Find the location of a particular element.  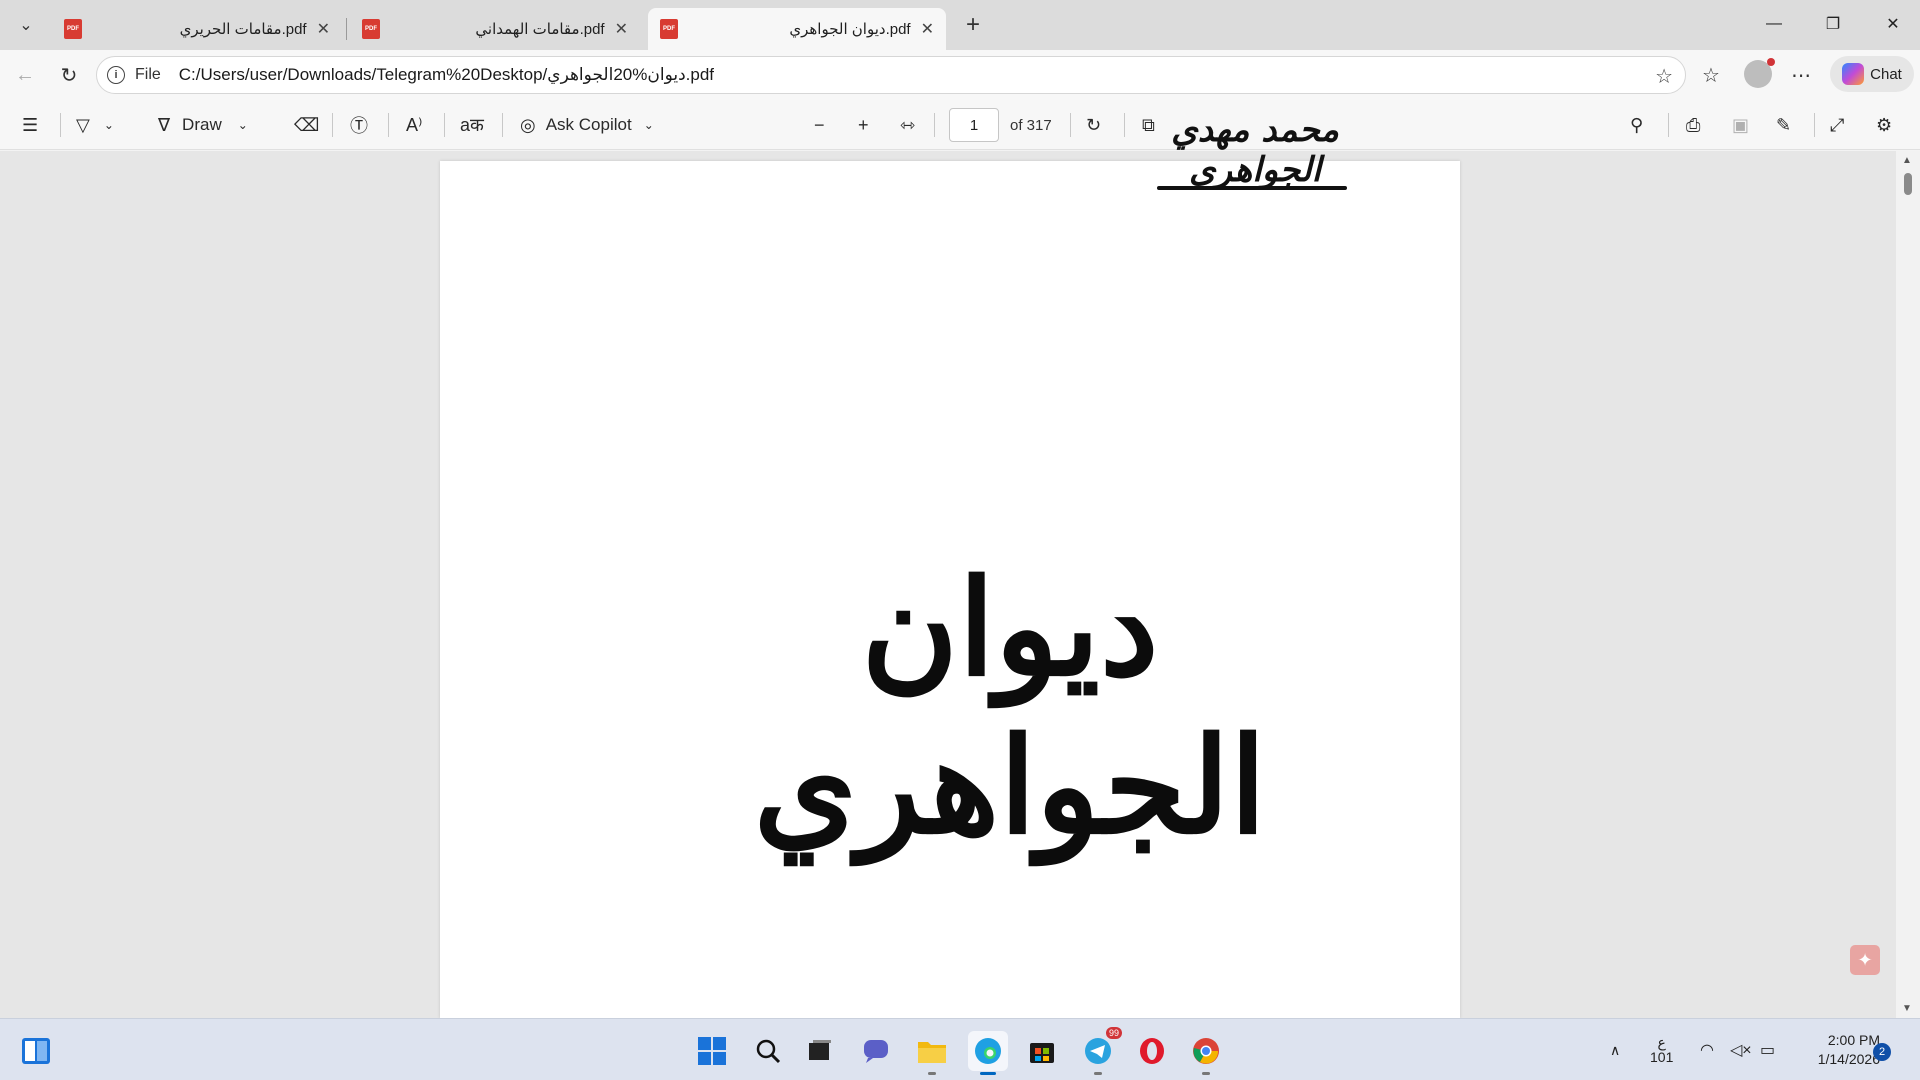

chat-label: Chat is located at coordinates (1886, 74).